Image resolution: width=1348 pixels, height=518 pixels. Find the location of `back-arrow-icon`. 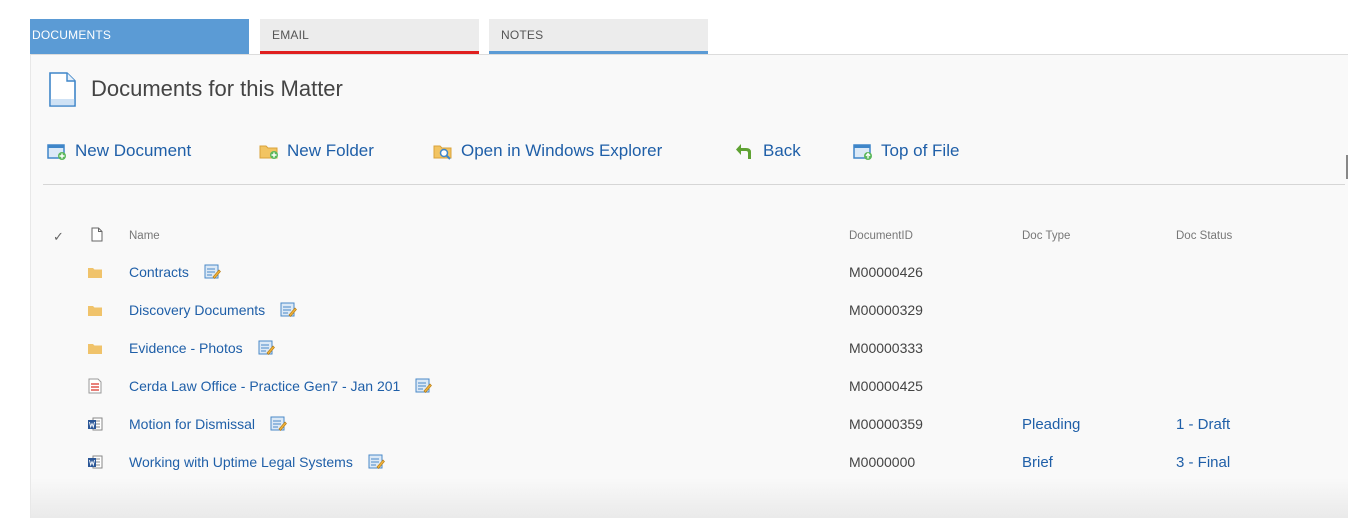

back-arrow-icon is located at coordinates (743, 151).